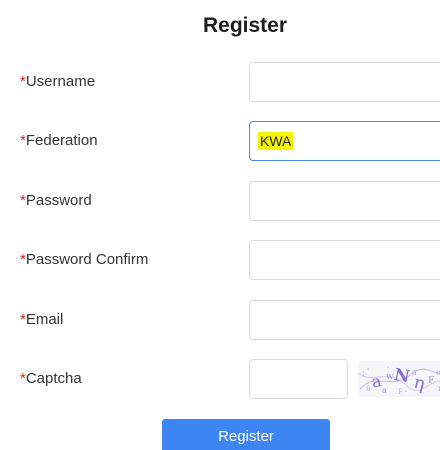 The height and width of the screenshot is (450, 440). Describe the element at coordinates (344, 260) in the screenshot. I see `password-confirm-input` at that location.